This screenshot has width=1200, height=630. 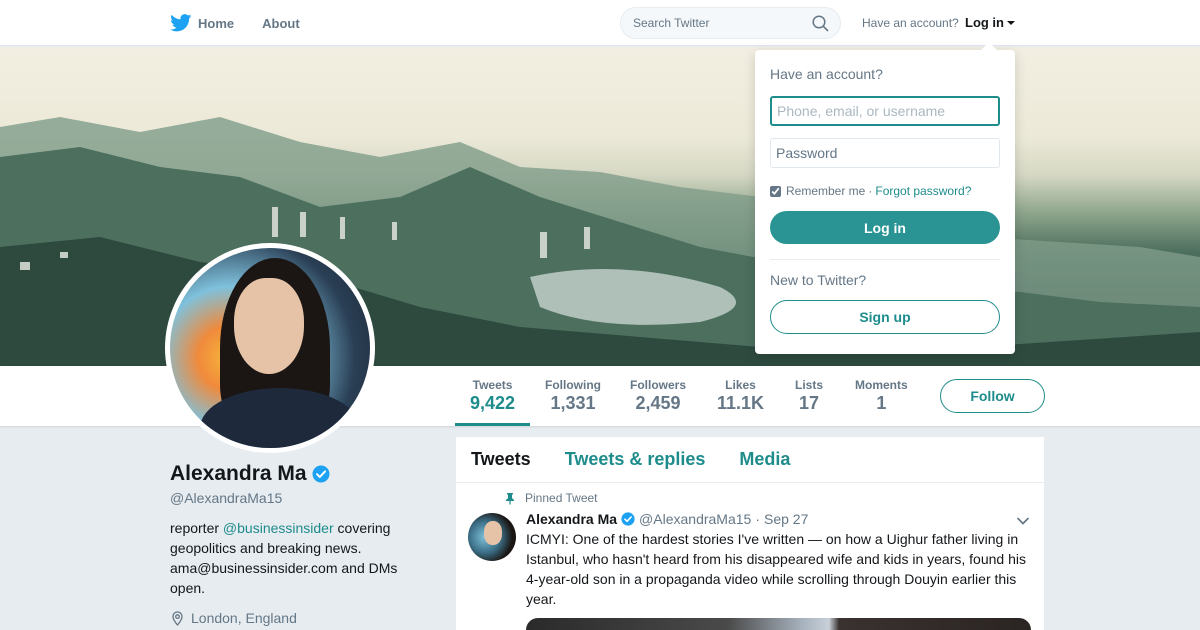 What do you see at coordinates (885, 227) in the screenshot?
I see `login-button: Log in` at bounding box center [885, 227].